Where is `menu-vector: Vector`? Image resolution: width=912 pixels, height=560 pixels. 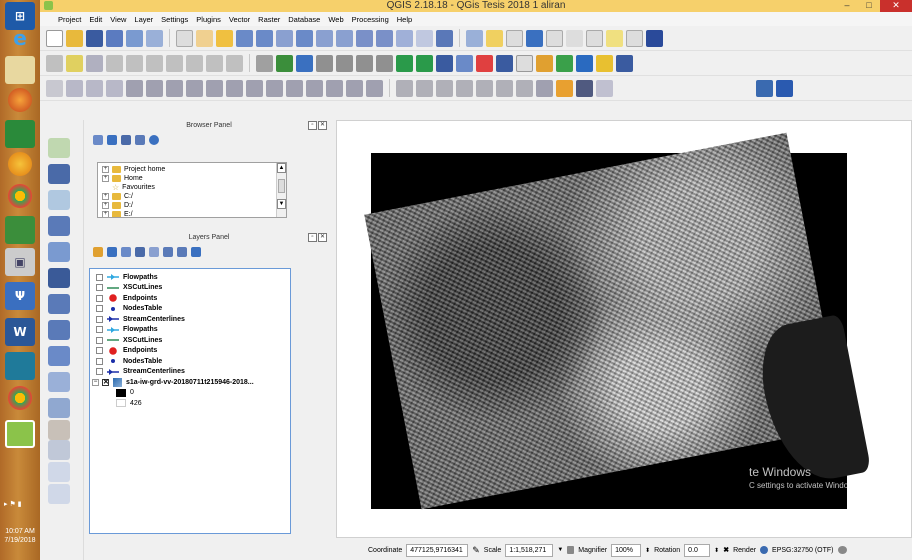 menu-vector: Vector is located at coordinates (239, 19).